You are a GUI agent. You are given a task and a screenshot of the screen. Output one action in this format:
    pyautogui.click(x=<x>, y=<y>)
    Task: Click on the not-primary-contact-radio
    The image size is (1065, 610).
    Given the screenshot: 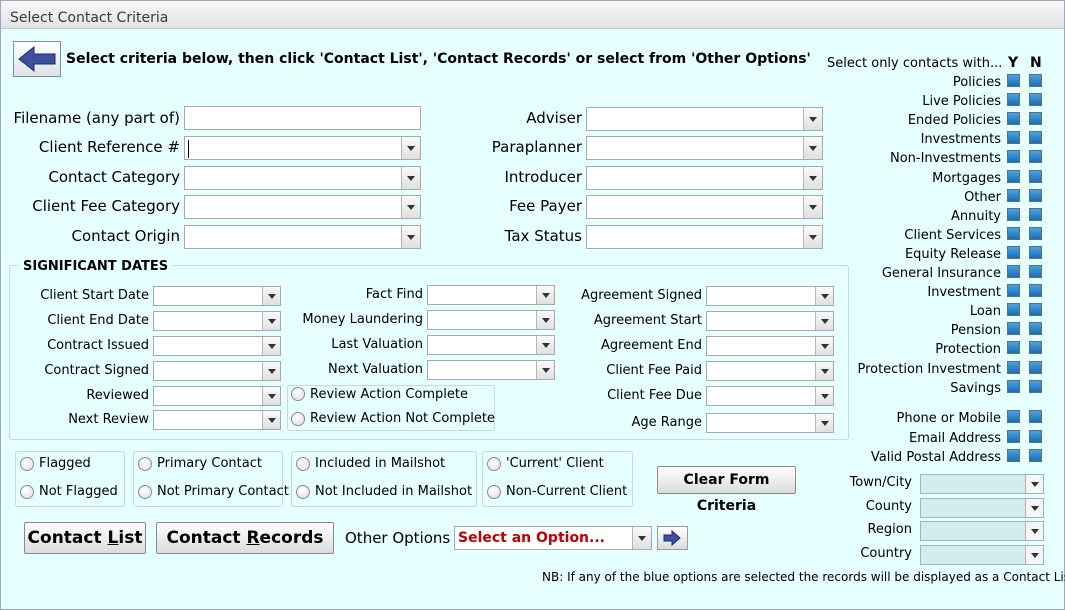 What is the action you would take?
    pyautogui.click(x=145, y=492)
    